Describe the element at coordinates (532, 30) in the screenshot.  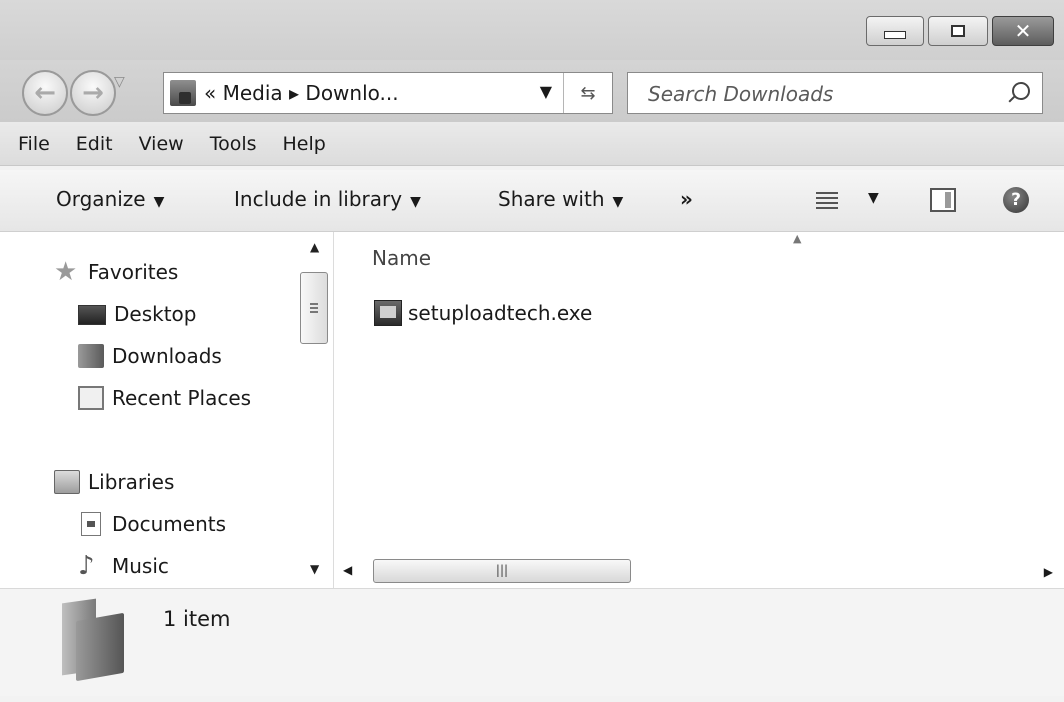
I see `title-bar: ✕` at that location.